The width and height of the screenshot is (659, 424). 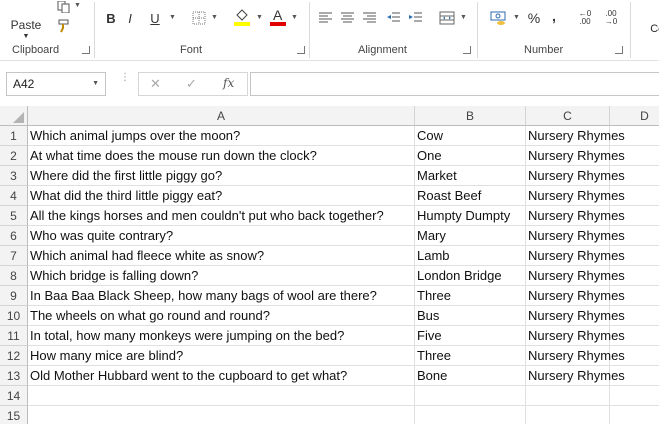 What do you see at coordinates (14, 136) in the screenshot?
I see `row-header: 1` at bounding box center [14, 136].